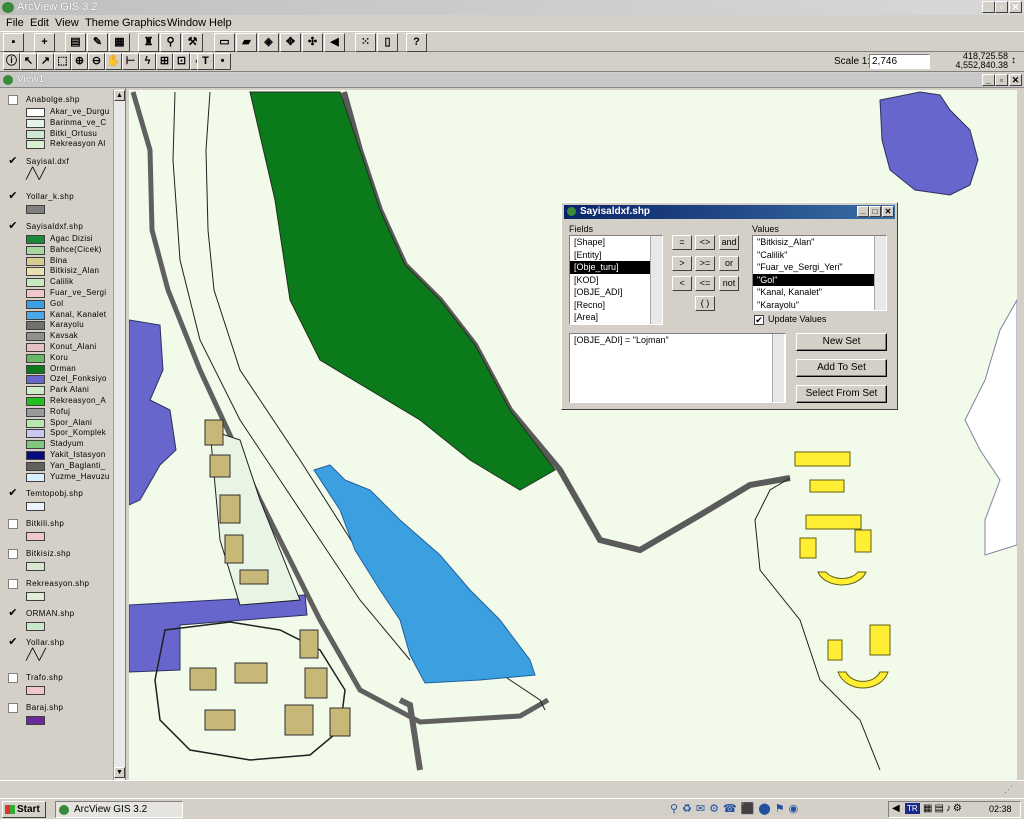 The image size is (1024, 819). What do you see at coordinates (841, 342) in the screenshot?
I see `new-set-button: New Set` at bounding box center [841, 342].